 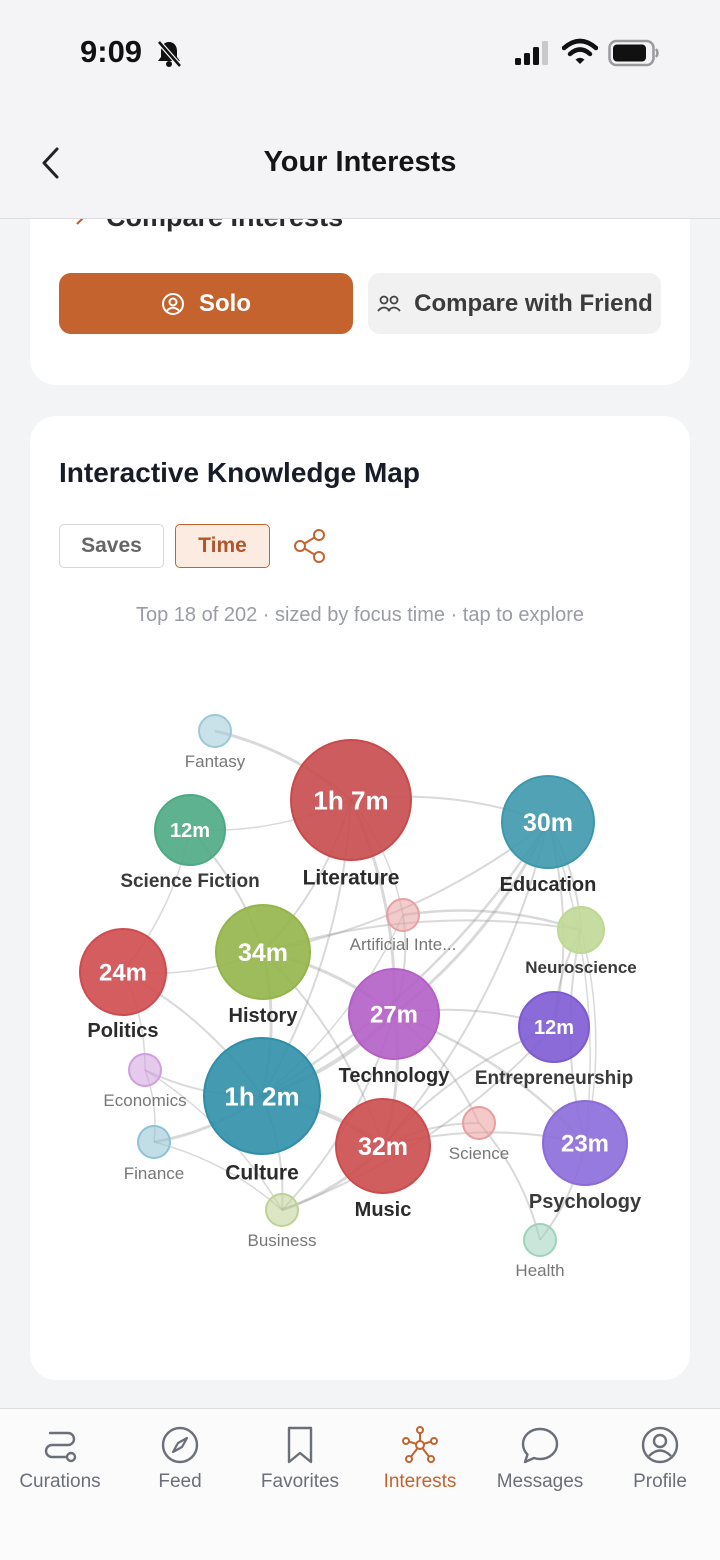 What do you see at coordinates (509, 1181) in the screenshot?
I see `graph-edge` at bounding box center [509, 1181].